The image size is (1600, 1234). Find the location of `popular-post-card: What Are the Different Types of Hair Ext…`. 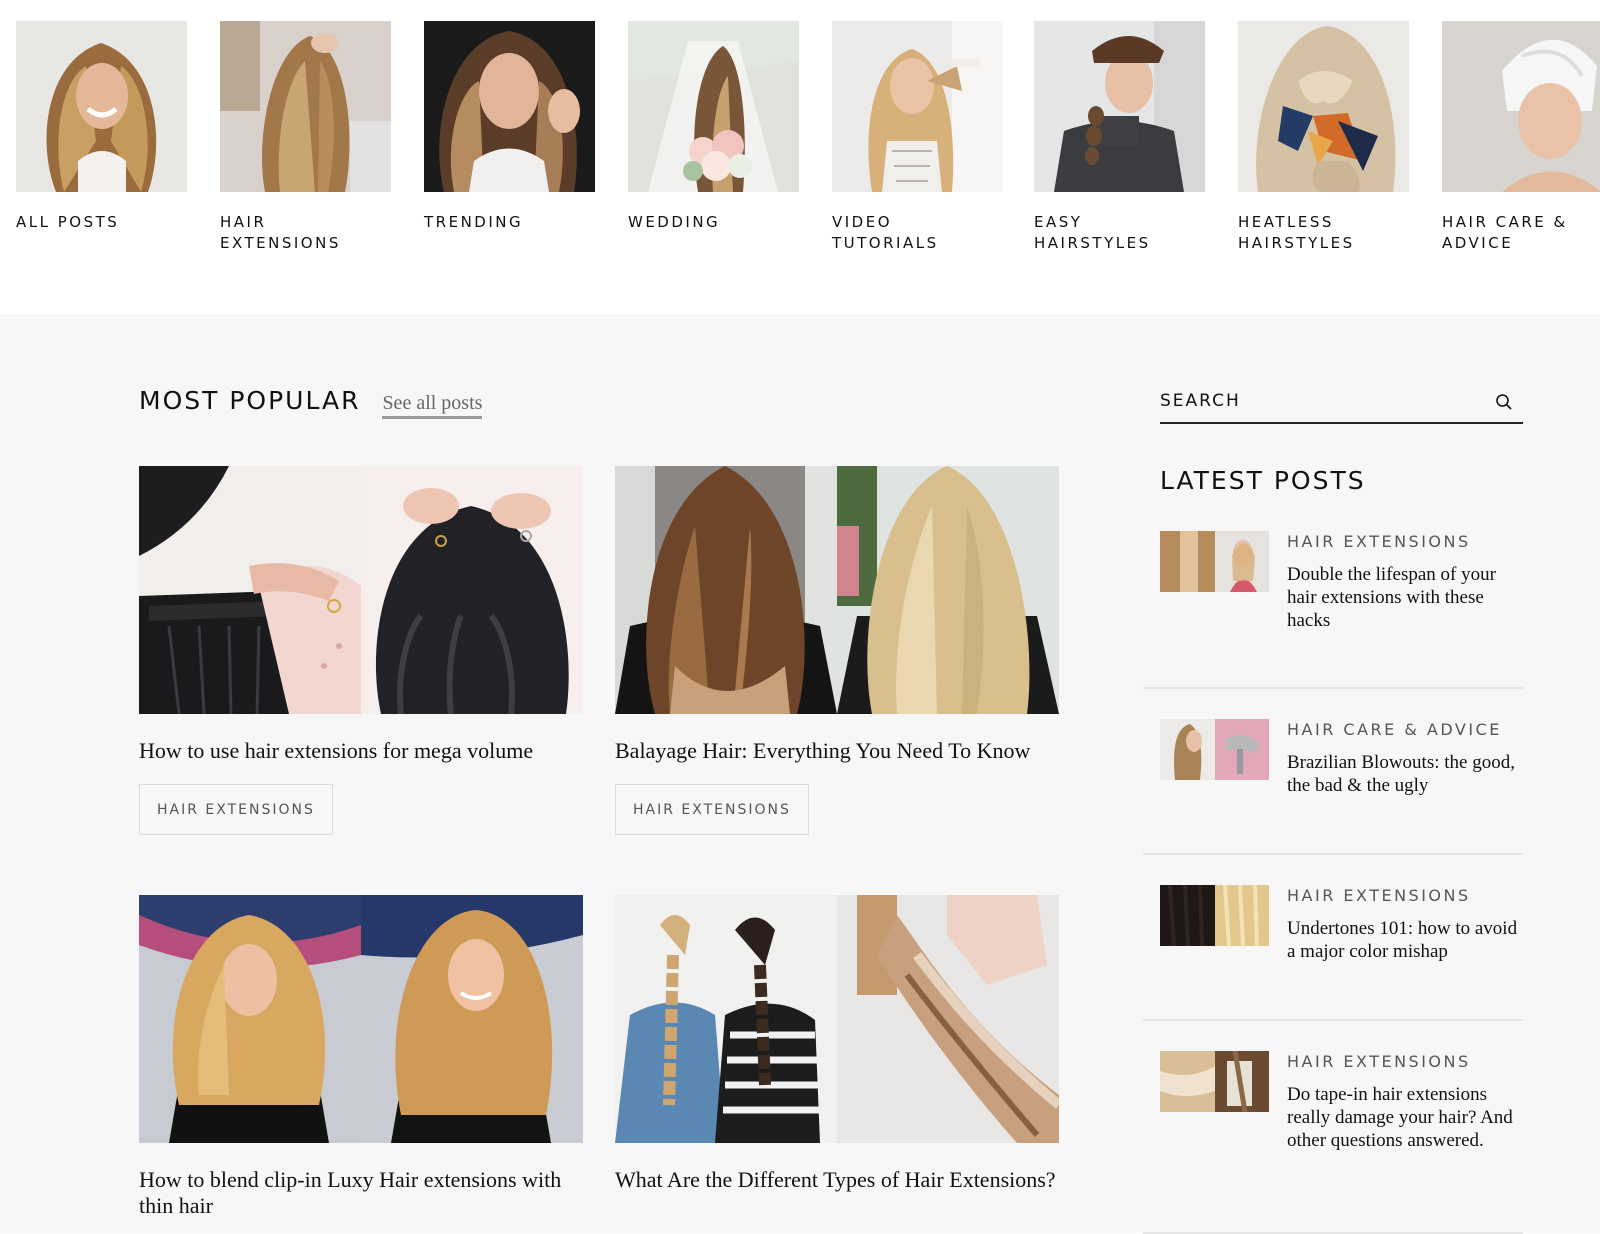

popular-post-card: What Are the Different Types of Hair Ext… is located at coordinates (837, 1044).